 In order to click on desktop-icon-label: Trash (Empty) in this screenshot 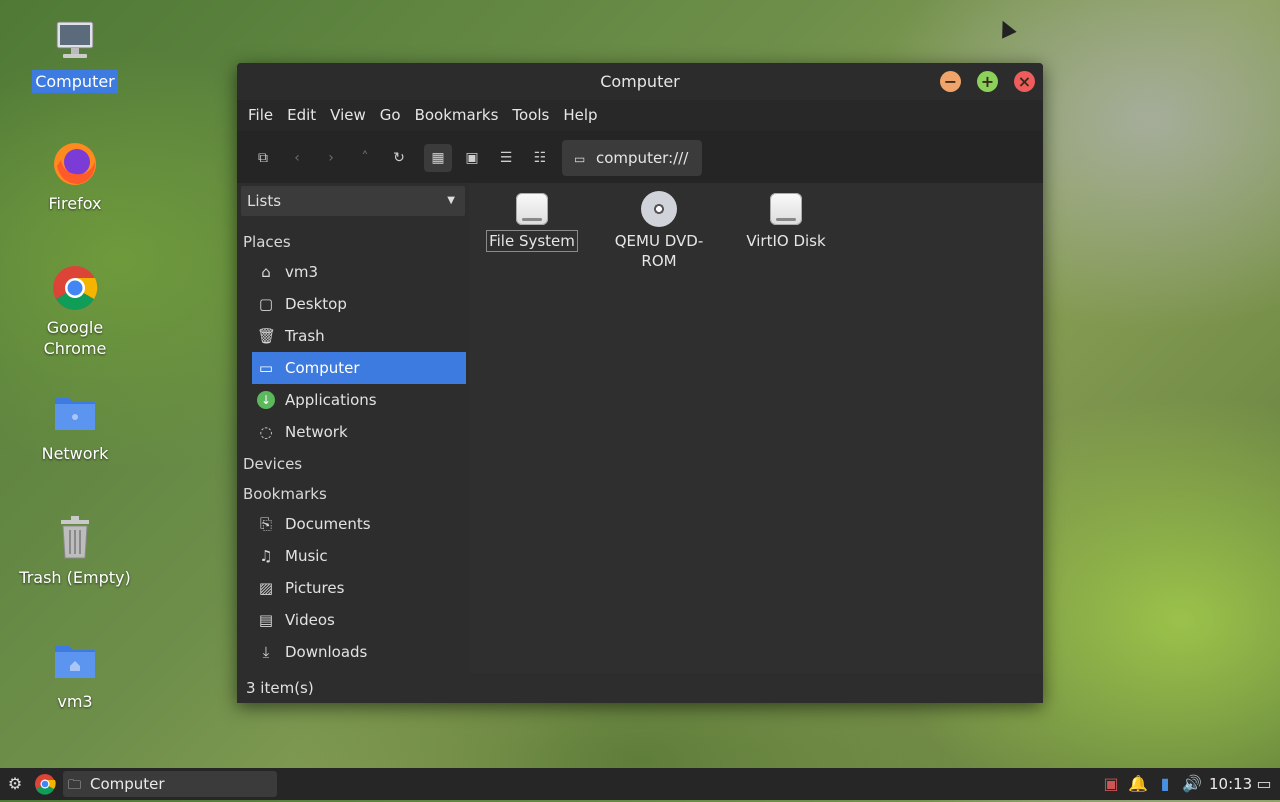, I will do `click(75, 577)`.